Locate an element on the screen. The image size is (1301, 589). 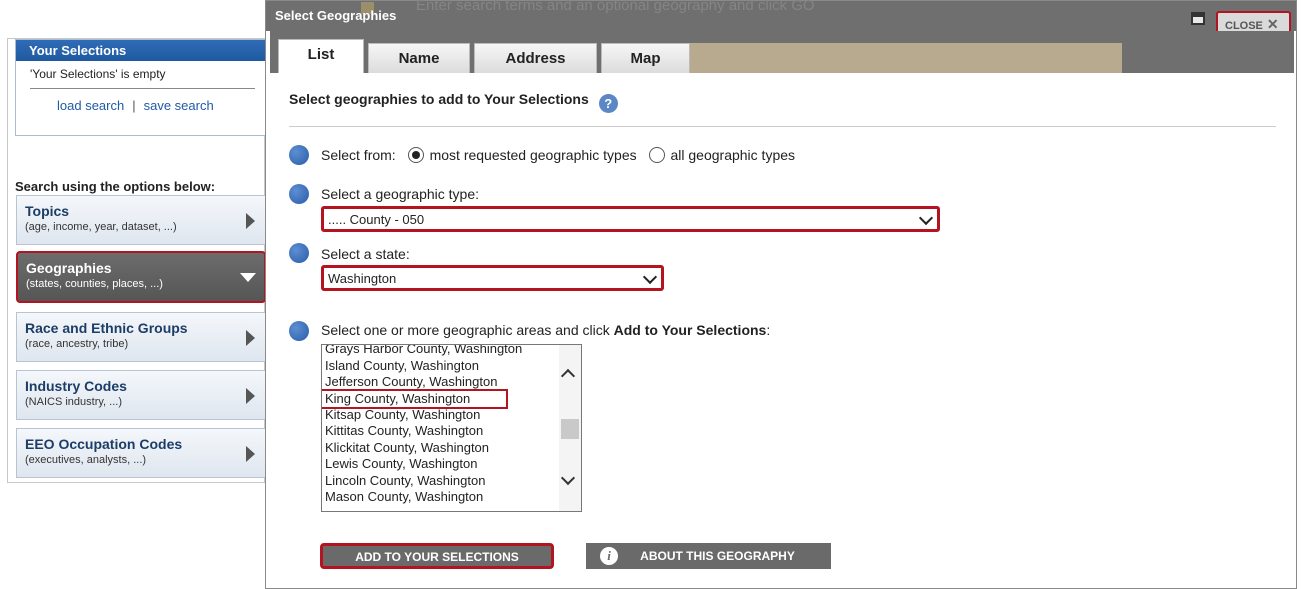
state-value: Washington is located at coordinates (362, 278).